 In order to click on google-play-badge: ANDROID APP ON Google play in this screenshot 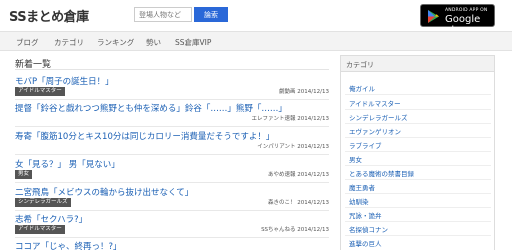, I will do `click(457, 20)`.